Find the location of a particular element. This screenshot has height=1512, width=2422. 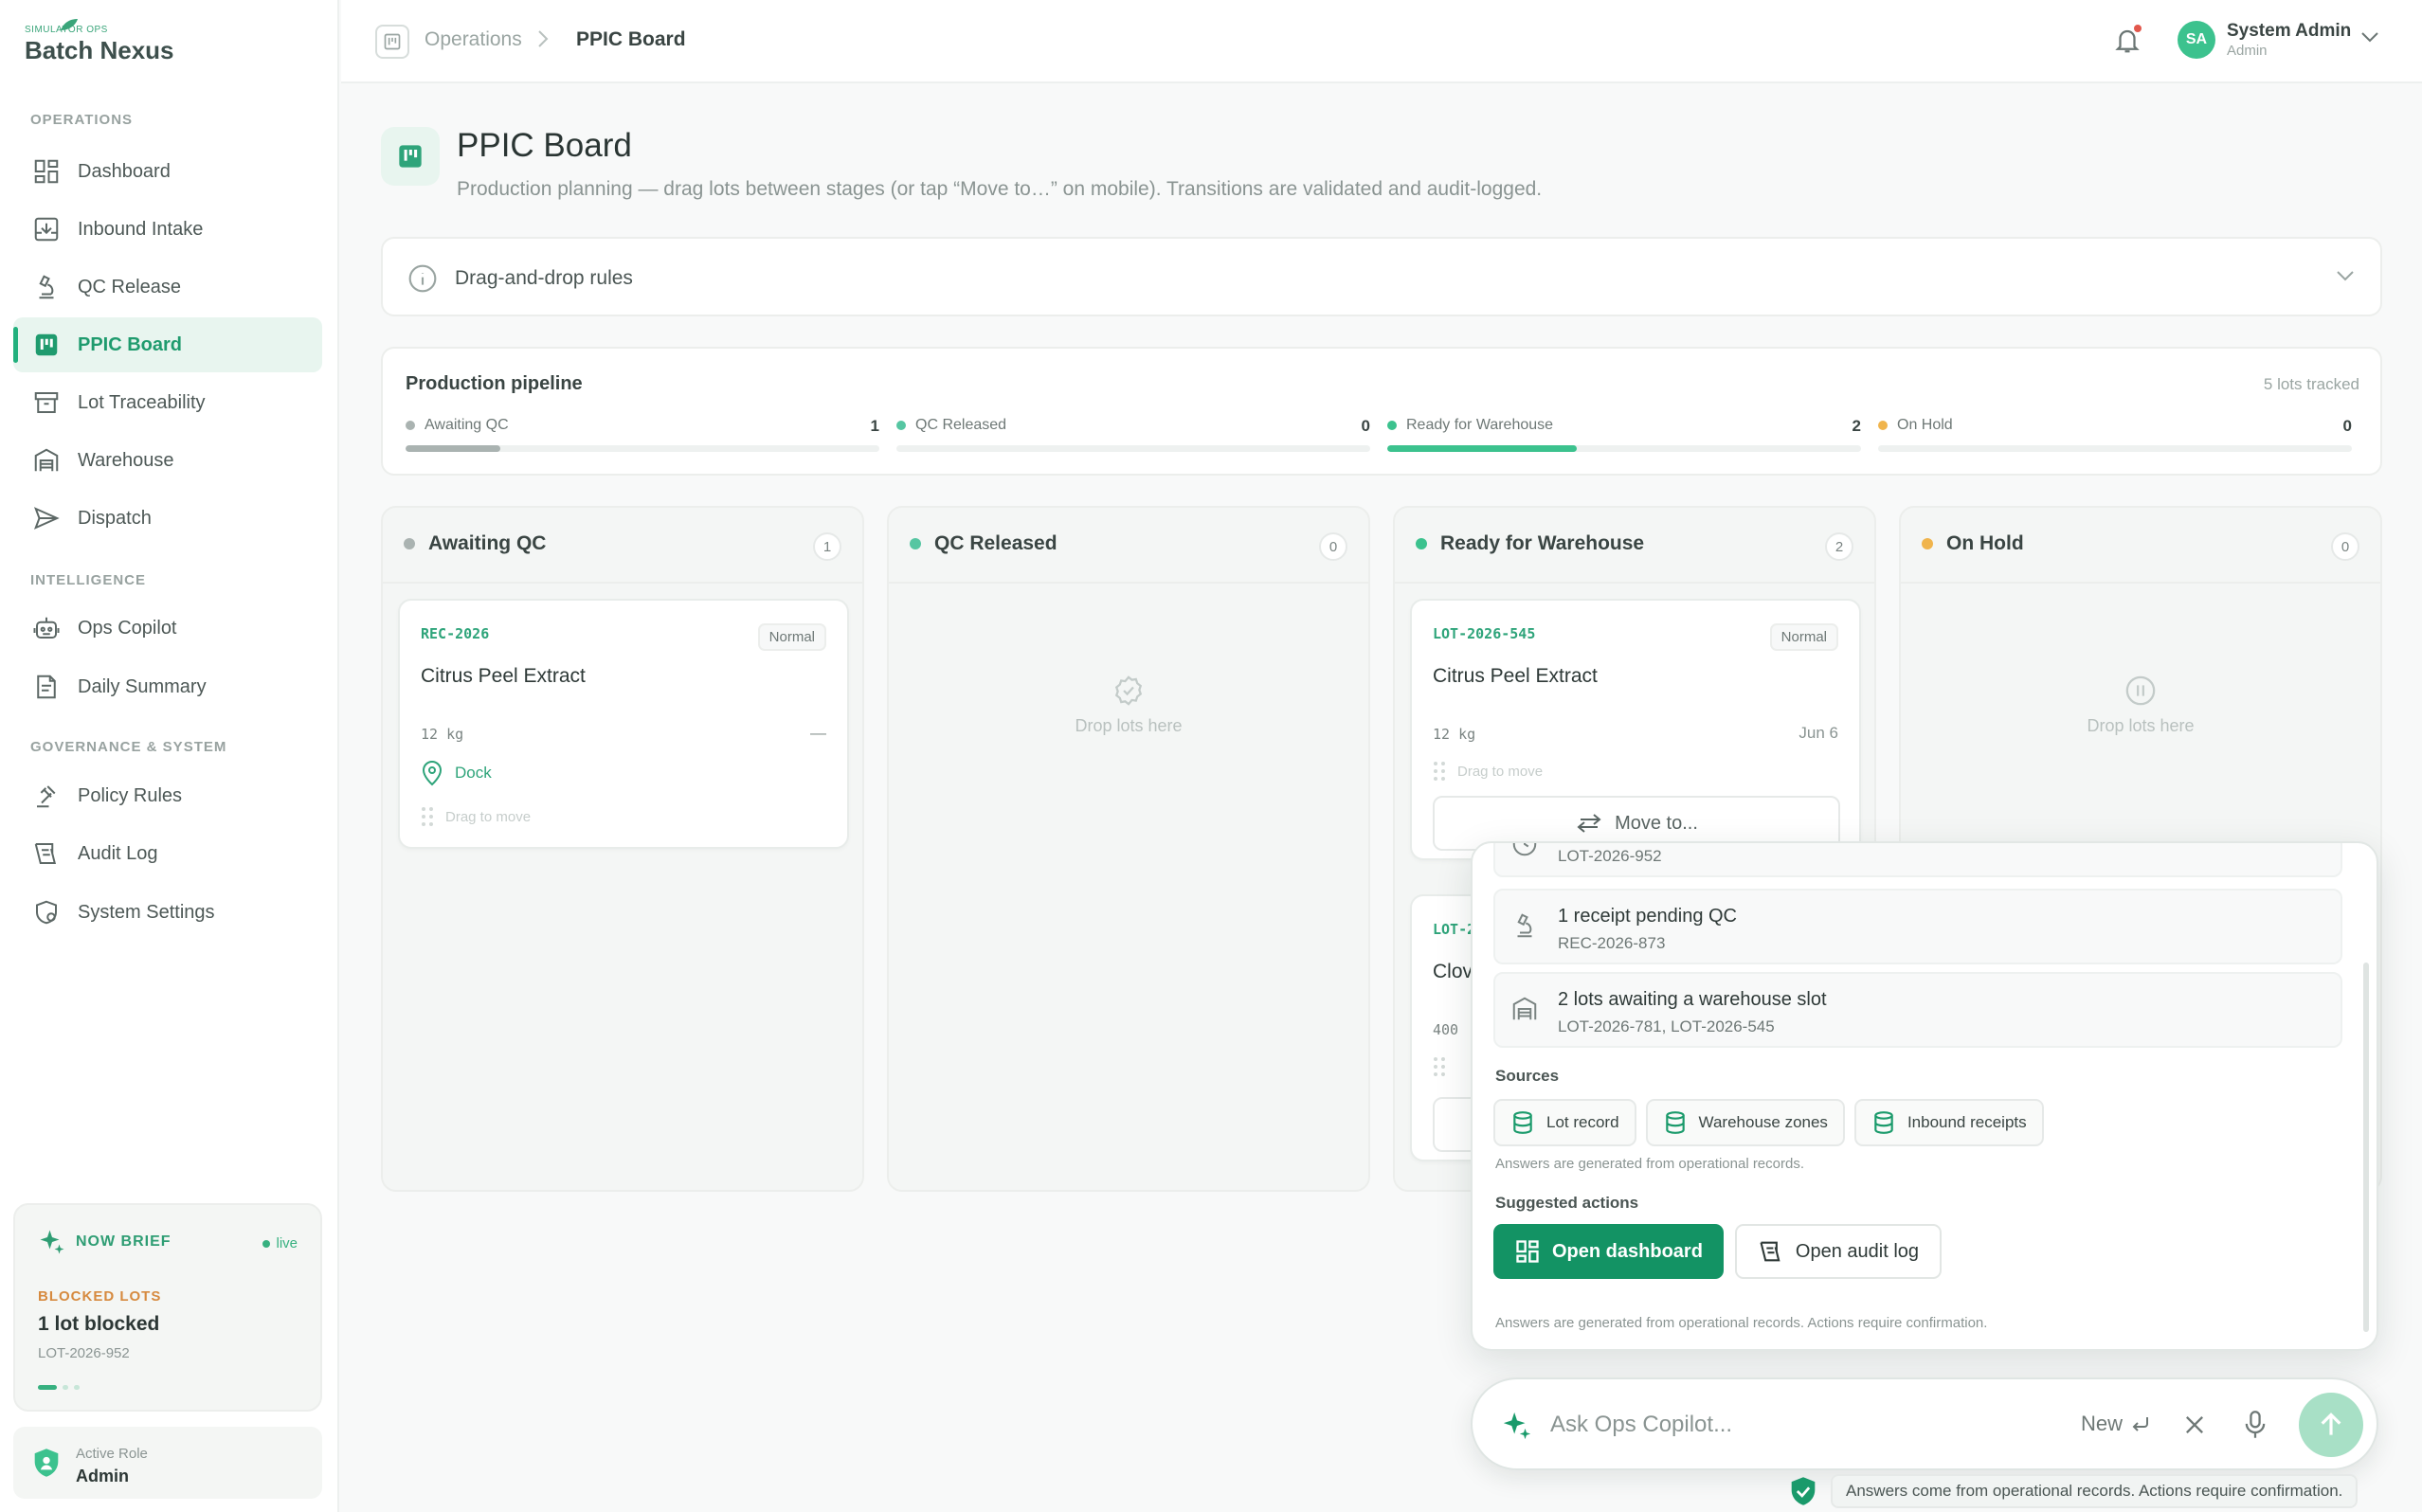

lot-id: LOT-2026-545 is located at coordinates (1484, 633).